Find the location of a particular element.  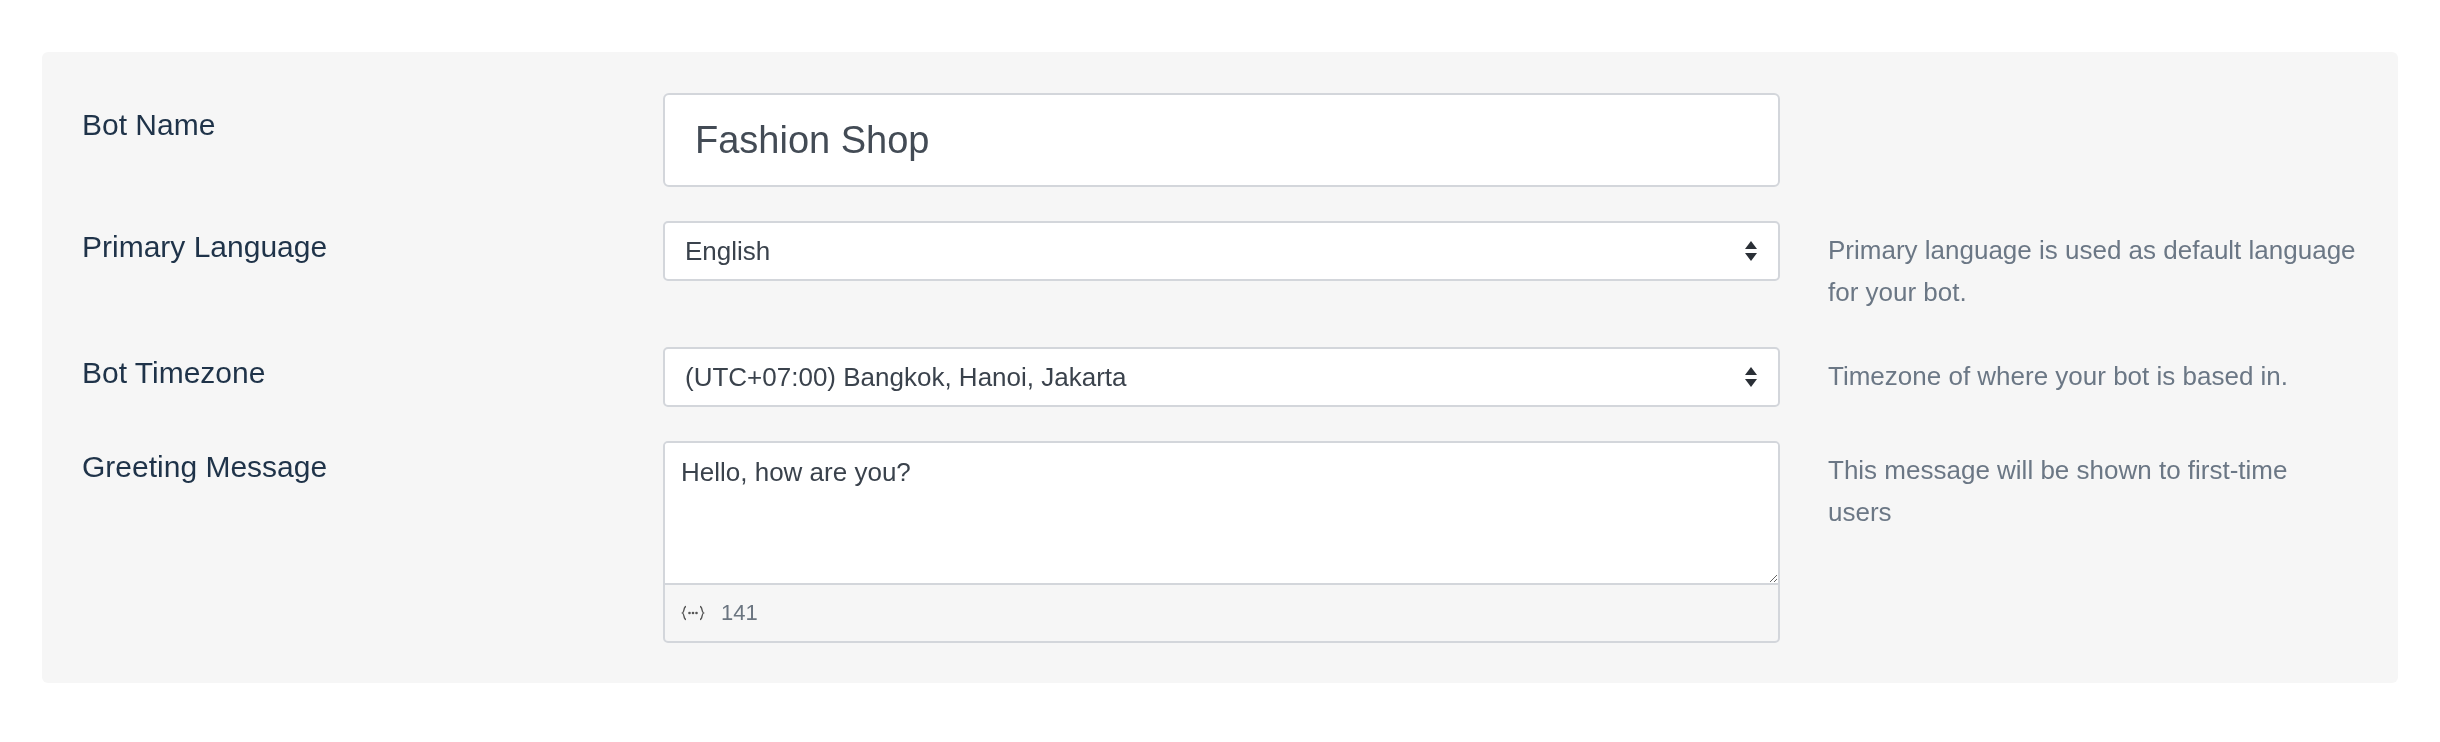

field-label: Bot Name is located at coordinates (149, 125).